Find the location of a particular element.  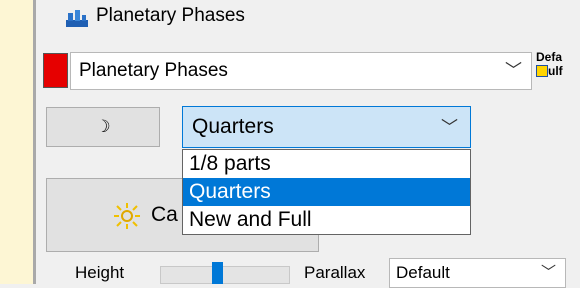

planetary-set-value: Planetary Phases is located at coordinates (153, 70).